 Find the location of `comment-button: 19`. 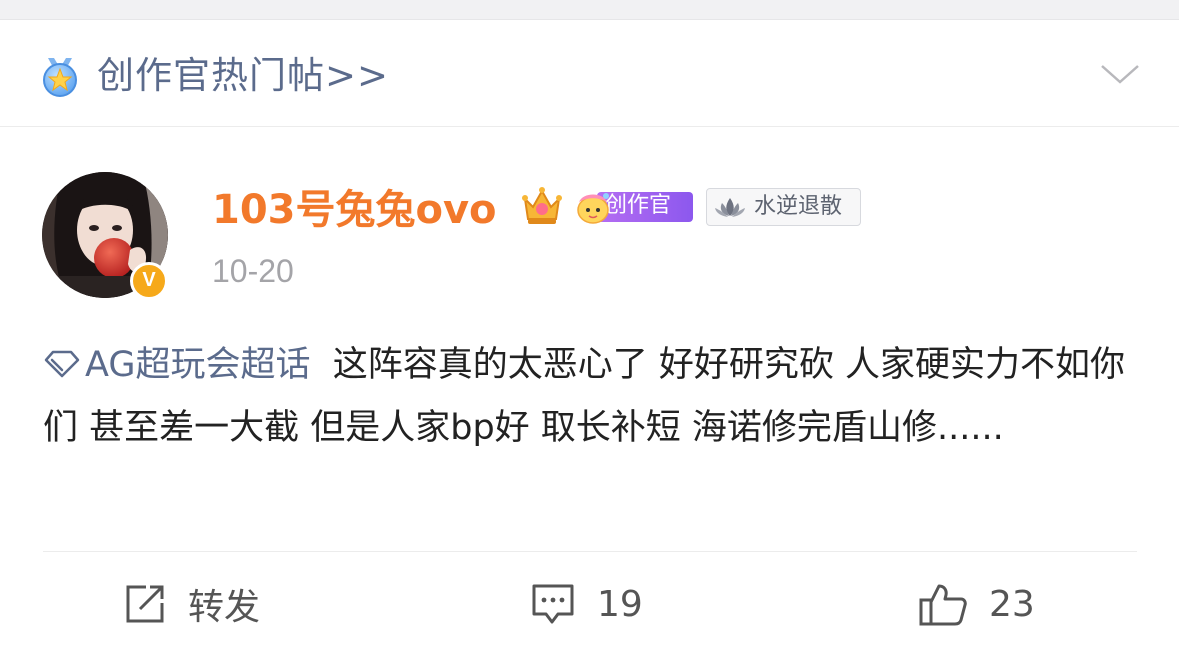

comment-button: 19 is located at coordinates (587, 604).